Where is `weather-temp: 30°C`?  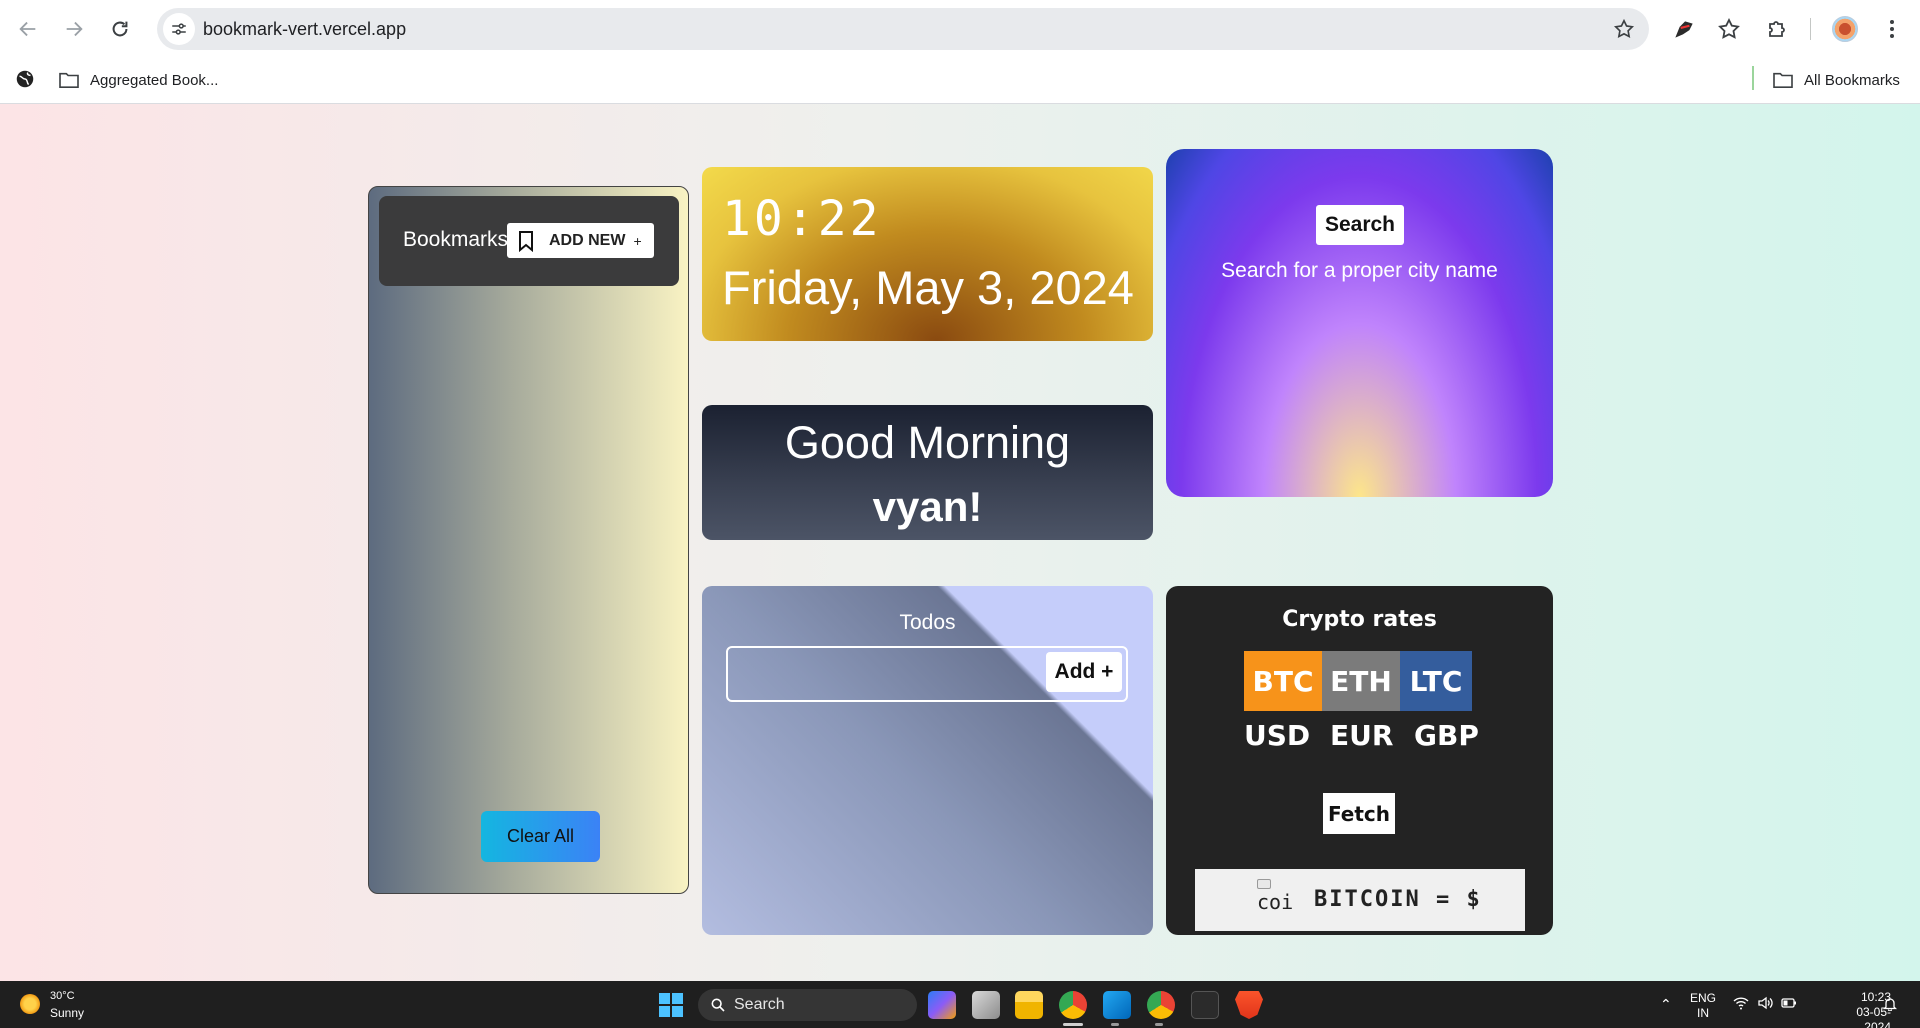
weather-temp: 30°C is located at coordinates (62, 996).